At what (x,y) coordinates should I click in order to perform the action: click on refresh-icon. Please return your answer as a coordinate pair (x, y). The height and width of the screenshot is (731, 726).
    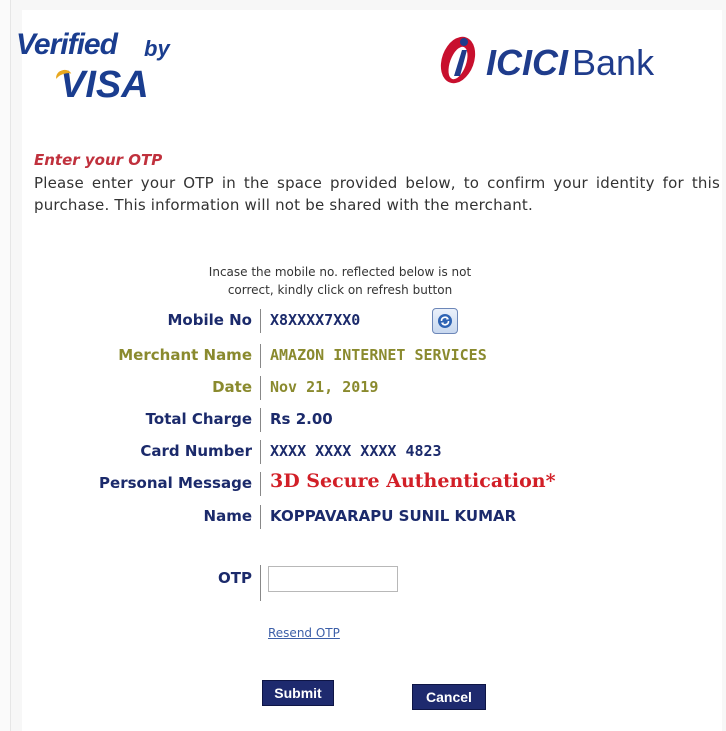
    Looking at the image, I should click on (445, 321).